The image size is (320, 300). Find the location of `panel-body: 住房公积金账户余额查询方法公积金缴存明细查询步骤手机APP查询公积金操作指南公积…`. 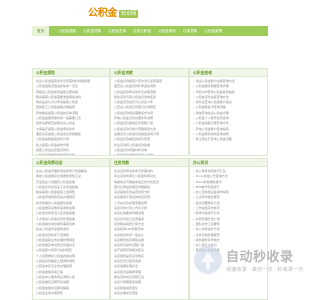

panel-body: 住房公积金账户余额查询方法公积金缴存明细查询步骤手机APP查询公积金操作指南公积… is located at coordinates (228, 111).